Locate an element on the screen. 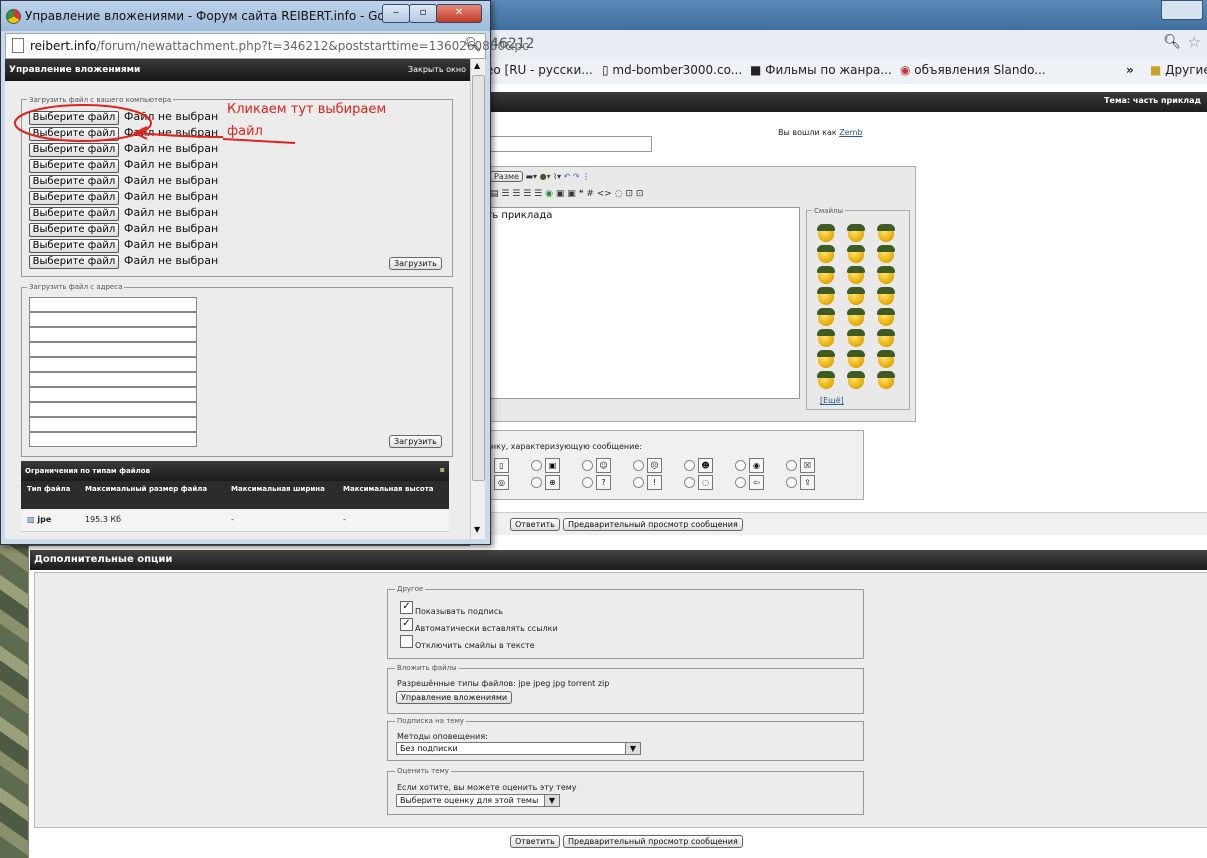 The width and height of the screenshot is (1207, 858). image-icon: ▣ ▣ is located at coordinates (566, 194).